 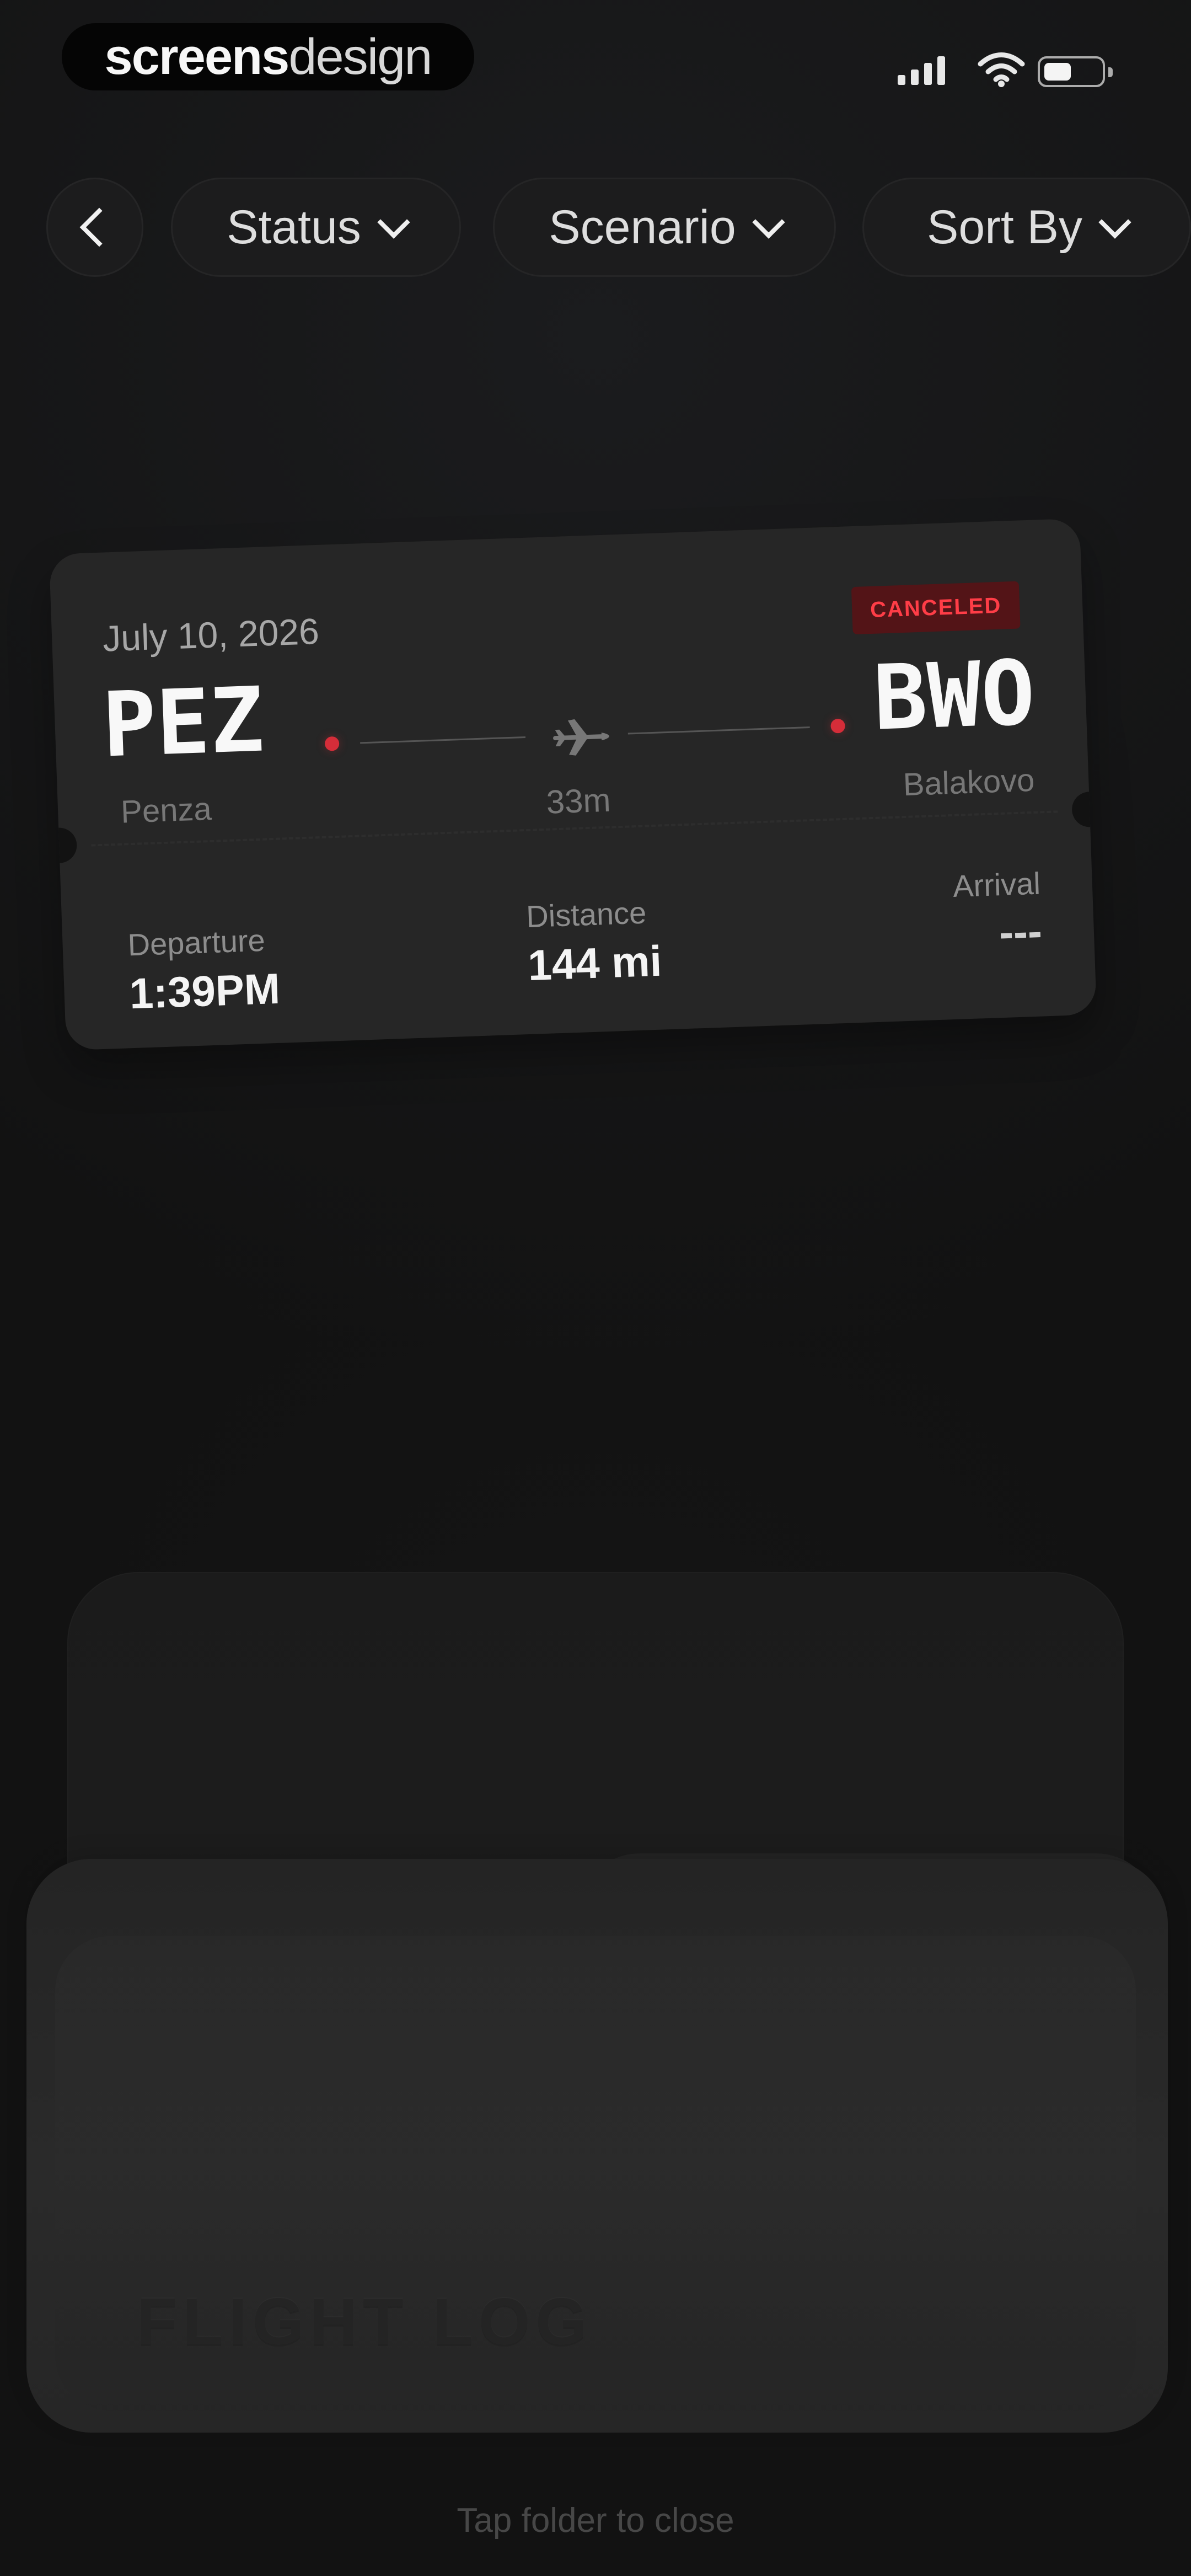 I want to click on scenario-filter-button: Scenario, so click(x=664, y=227).